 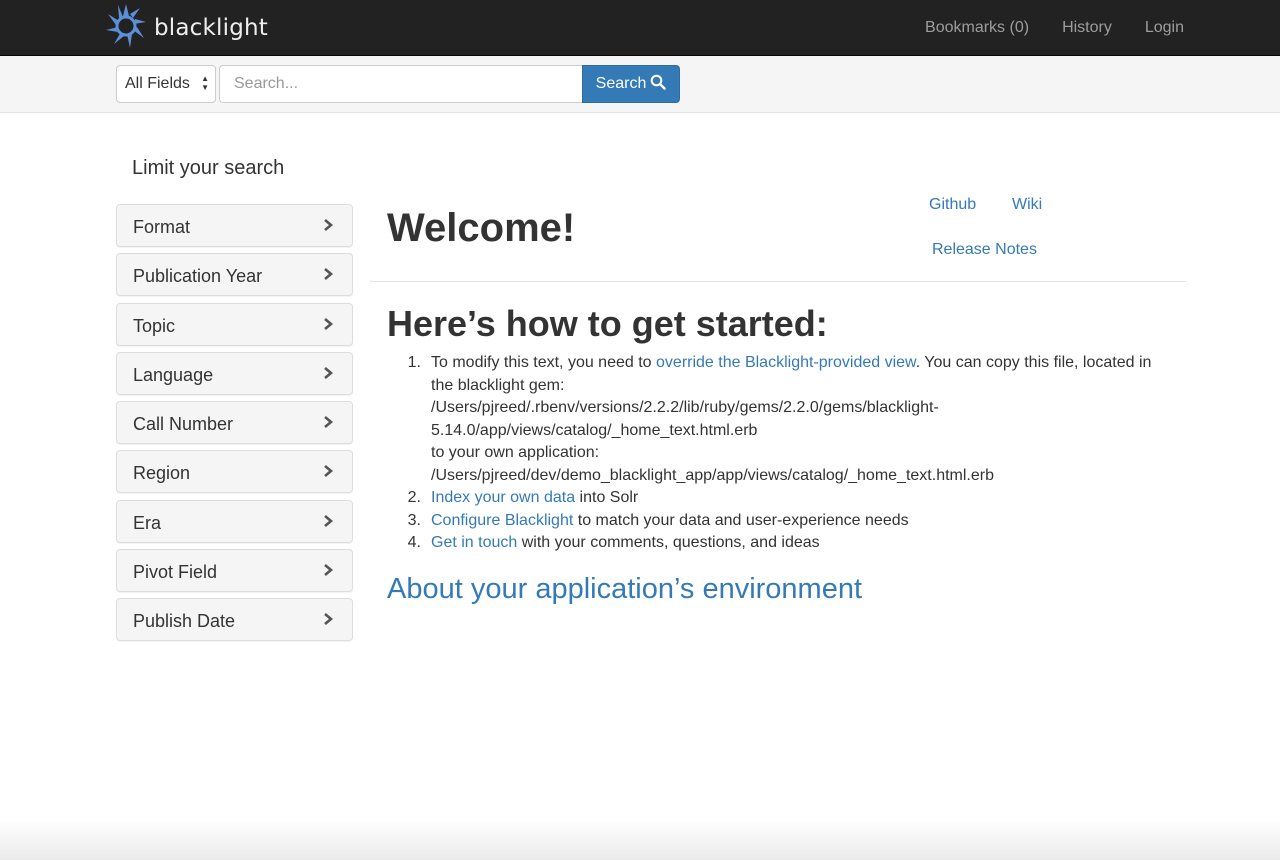 I want to click on step-number: 3., so click(x=414, y=520).